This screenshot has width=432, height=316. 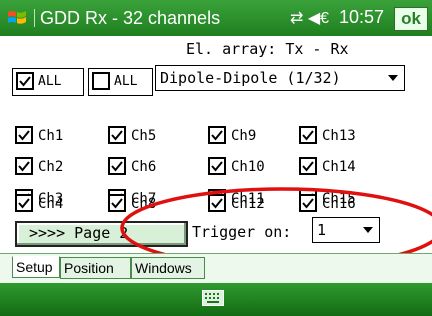 I want to click on windows-logo-icon, so click(x=17, y=18).